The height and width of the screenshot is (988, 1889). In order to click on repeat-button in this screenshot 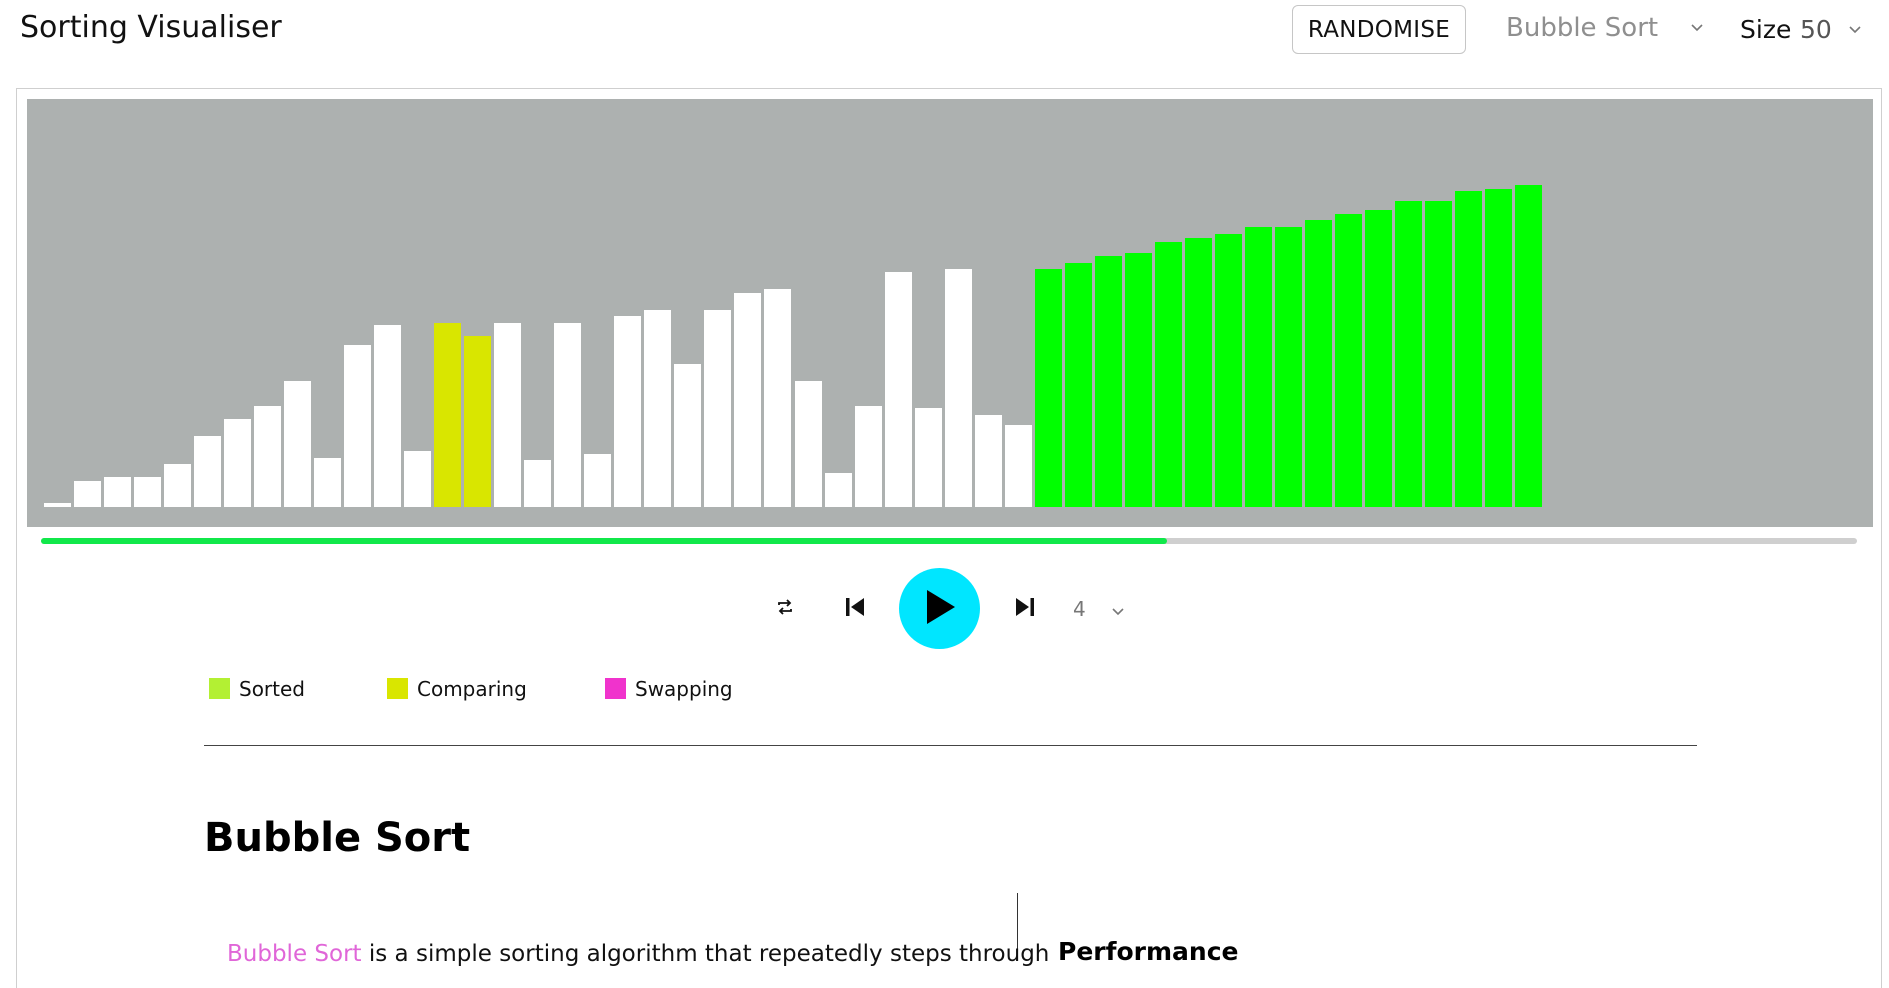, I will do `click(785, 609)`.